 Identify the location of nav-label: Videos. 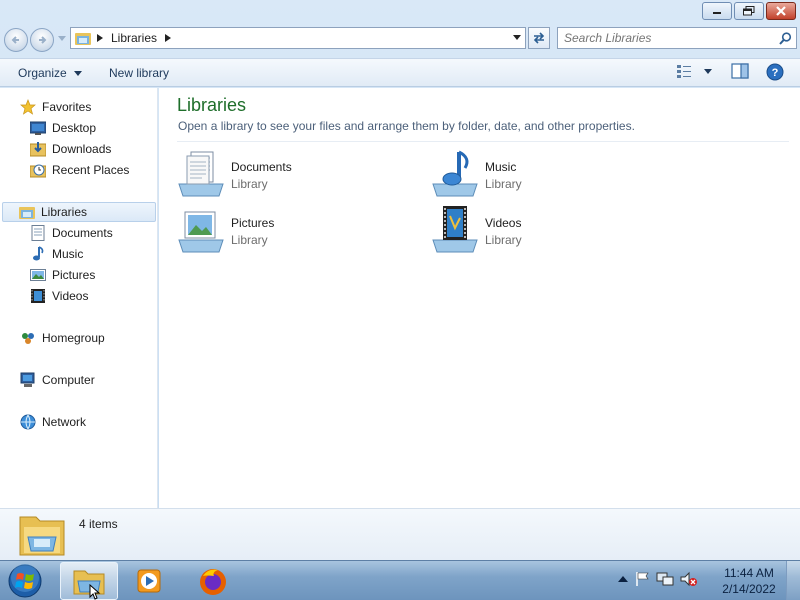
(70, 296).